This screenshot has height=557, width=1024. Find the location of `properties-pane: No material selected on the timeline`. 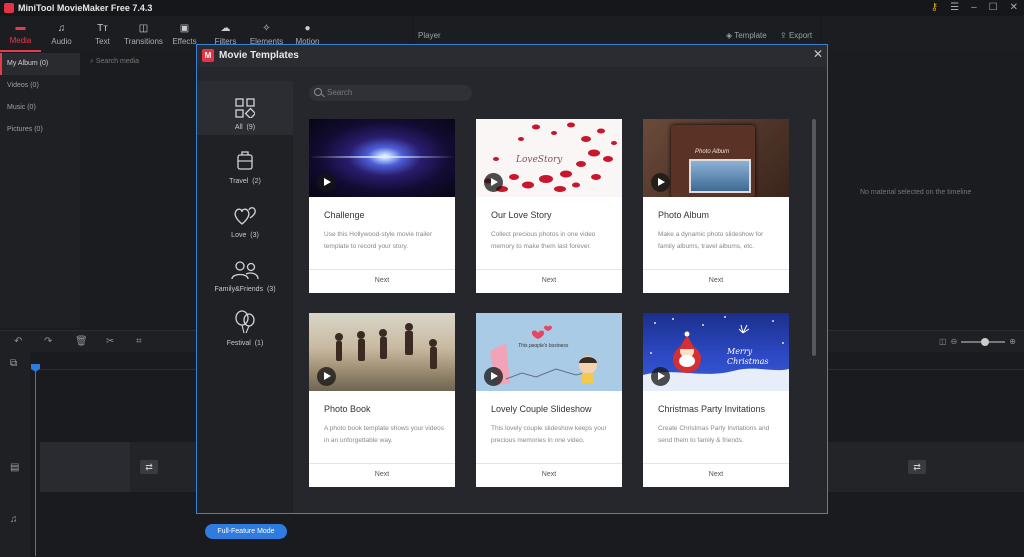

properties-pane: No material selected on the timeline is located at coordinates (923, 190).